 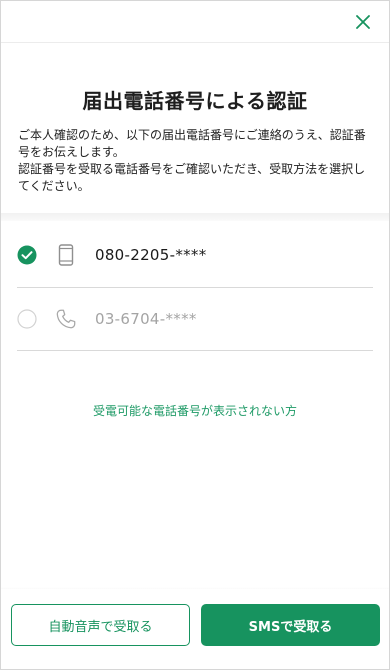 What do you see at coordinates (195, 629) in the screenshot?
I see `footer: 自動音声で受取る SMSで受取る` at bounding box center [195, 629].